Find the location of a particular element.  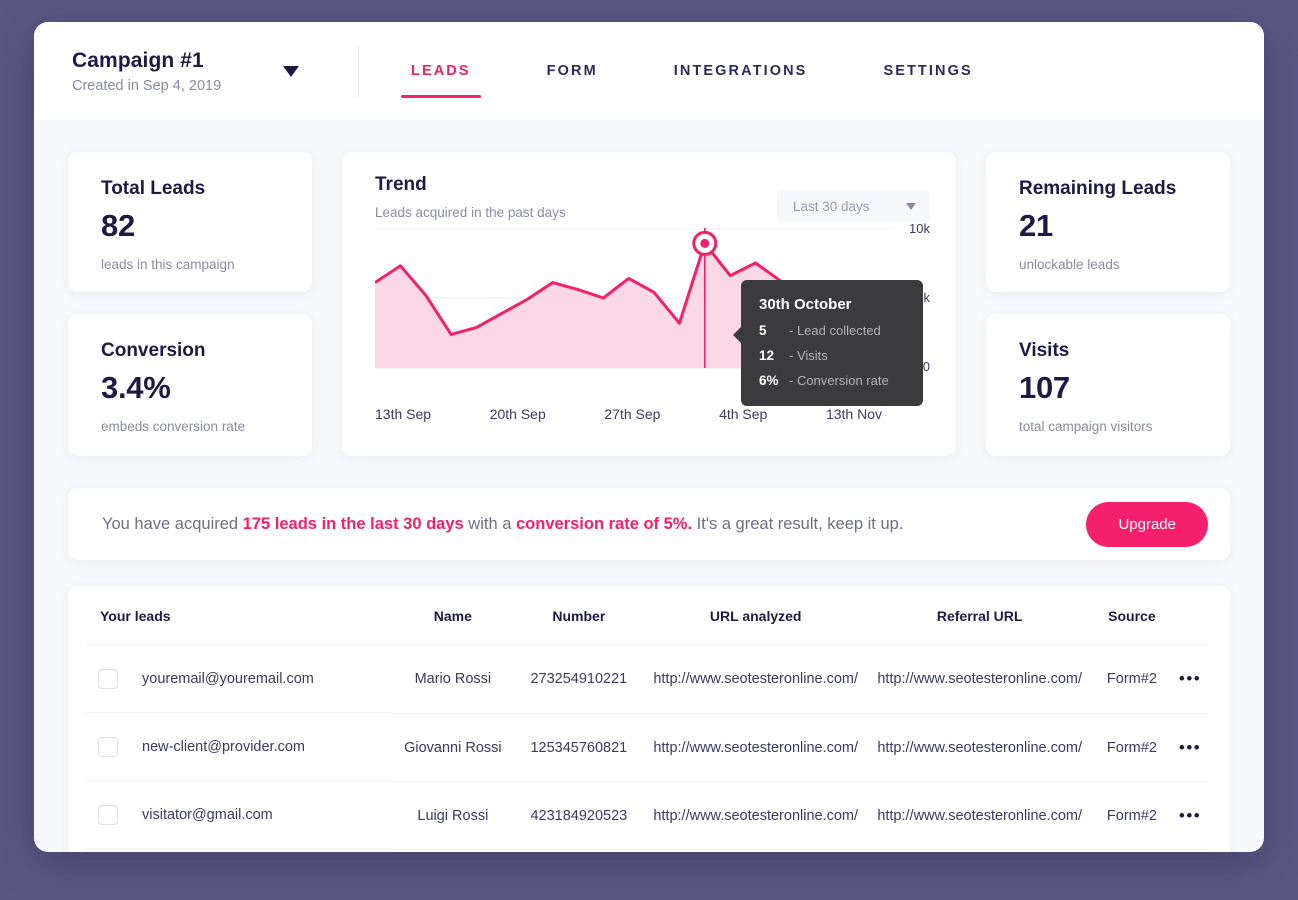

stat-value: 21 is located at coordinates (1036, 225).